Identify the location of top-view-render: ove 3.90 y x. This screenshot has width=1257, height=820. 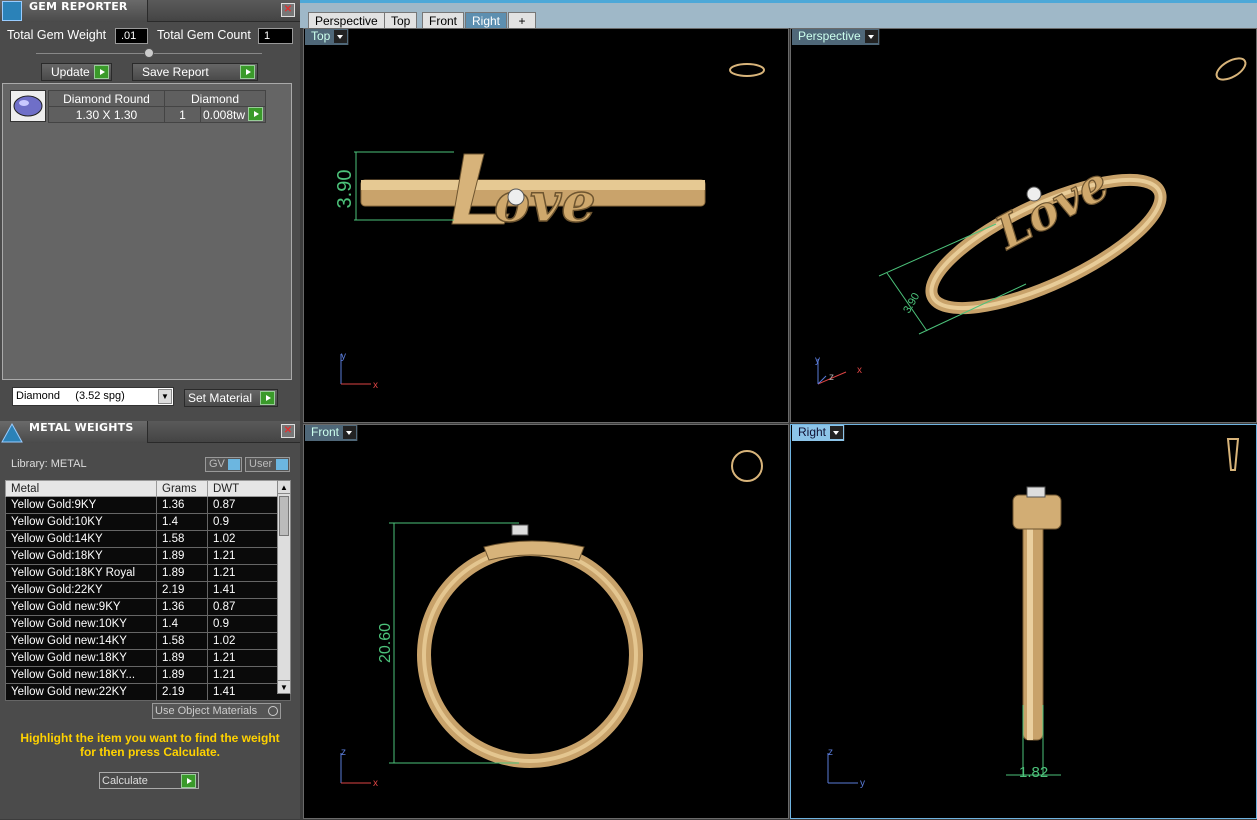
(549, 227).